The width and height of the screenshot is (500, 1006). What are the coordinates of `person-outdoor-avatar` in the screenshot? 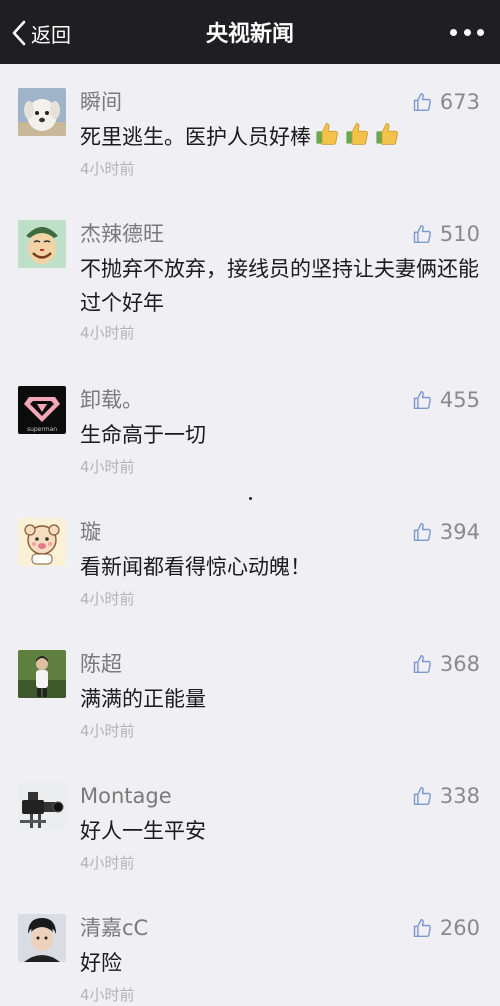 It's located at (42, 674).